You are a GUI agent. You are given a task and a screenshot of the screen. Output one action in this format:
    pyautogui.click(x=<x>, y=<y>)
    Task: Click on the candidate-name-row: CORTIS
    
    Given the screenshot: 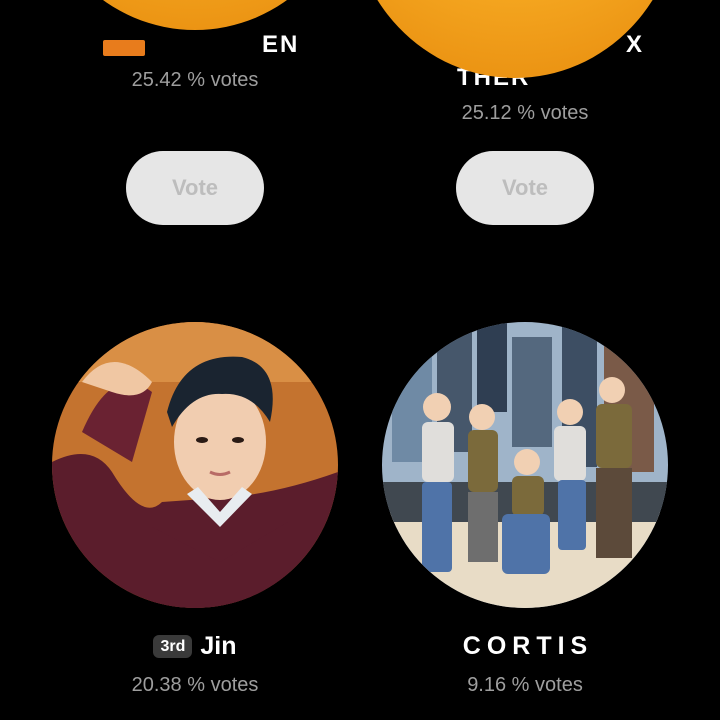 What is the action you would take?
    pyautogui.click(x=528, y=646)
    